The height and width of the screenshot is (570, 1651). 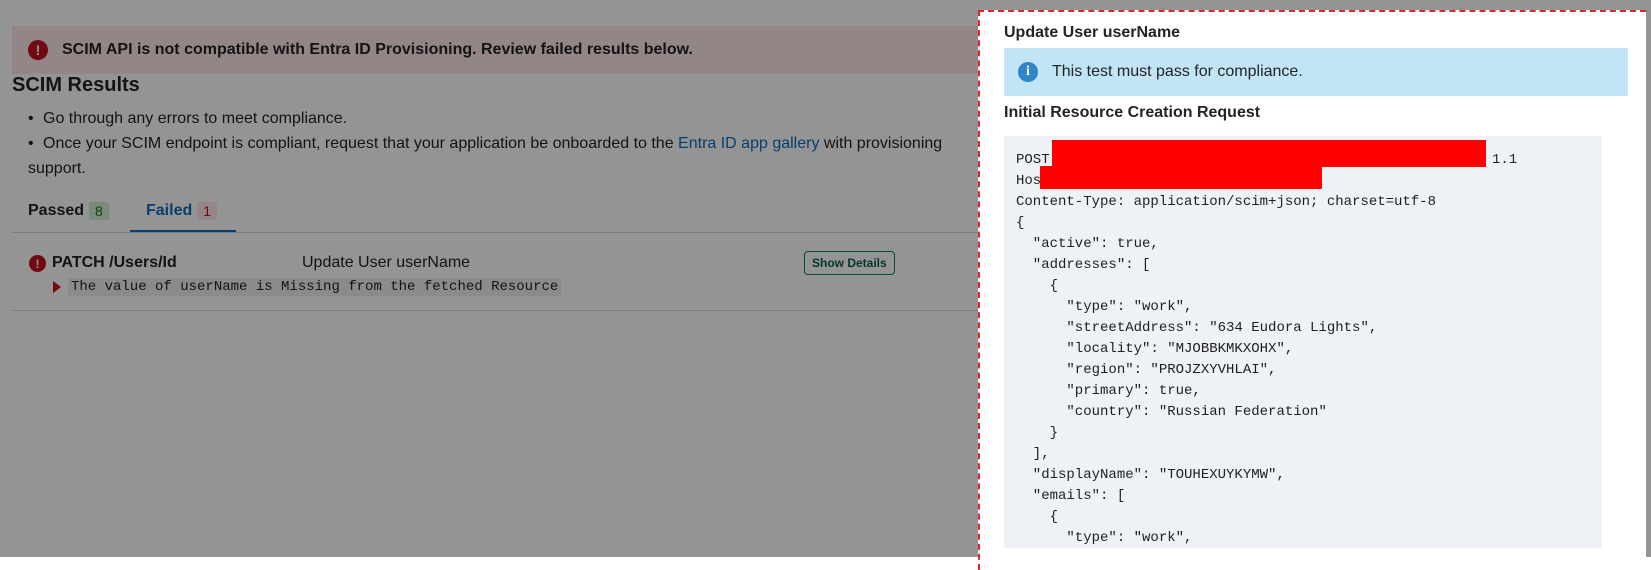 I want to click on info-message: This test must pass for compliance., so click(x=1177, y=71).